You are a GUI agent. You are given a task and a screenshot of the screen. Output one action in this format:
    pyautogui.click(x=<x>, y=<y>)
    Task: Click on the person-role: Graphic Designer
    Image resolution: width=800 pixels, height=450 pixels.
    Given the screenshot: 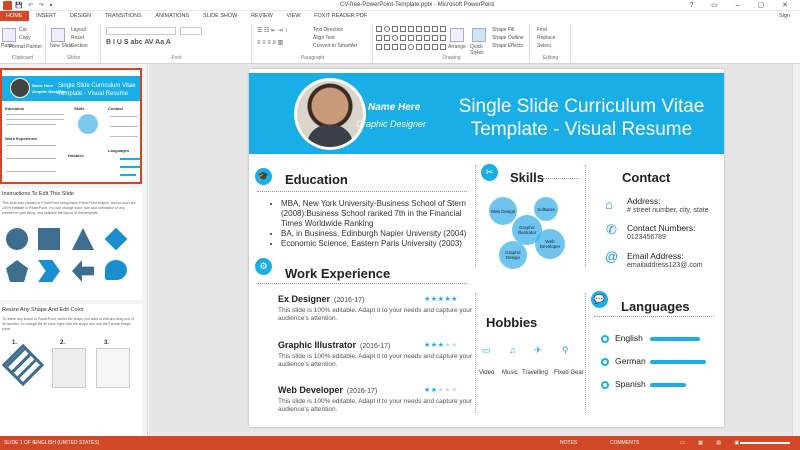 What is the action you would take?
    pyautogui.click(x=391, y=124)
    